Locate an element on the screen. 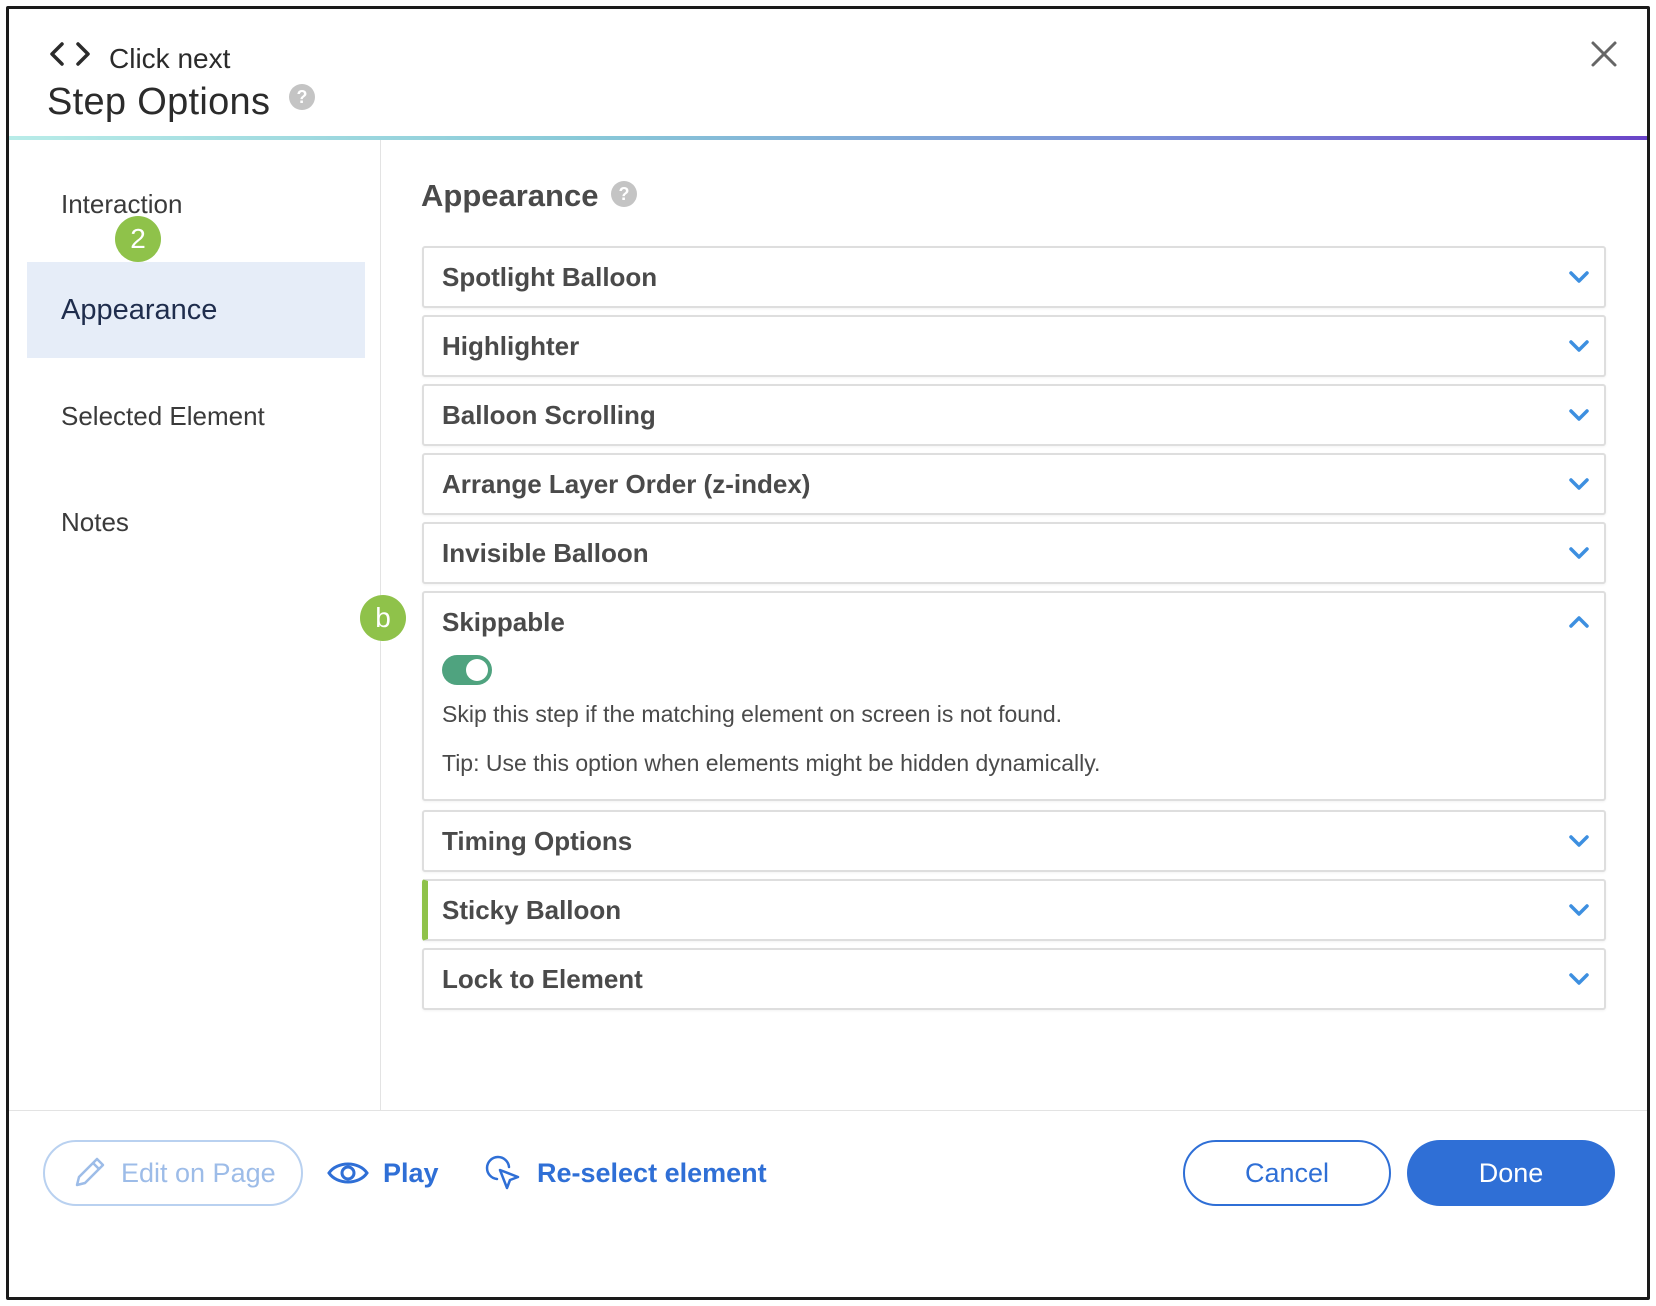 The width and height of the screenshot is (1656, 1306). play-label: Play is located at coordinates (411, 1172).